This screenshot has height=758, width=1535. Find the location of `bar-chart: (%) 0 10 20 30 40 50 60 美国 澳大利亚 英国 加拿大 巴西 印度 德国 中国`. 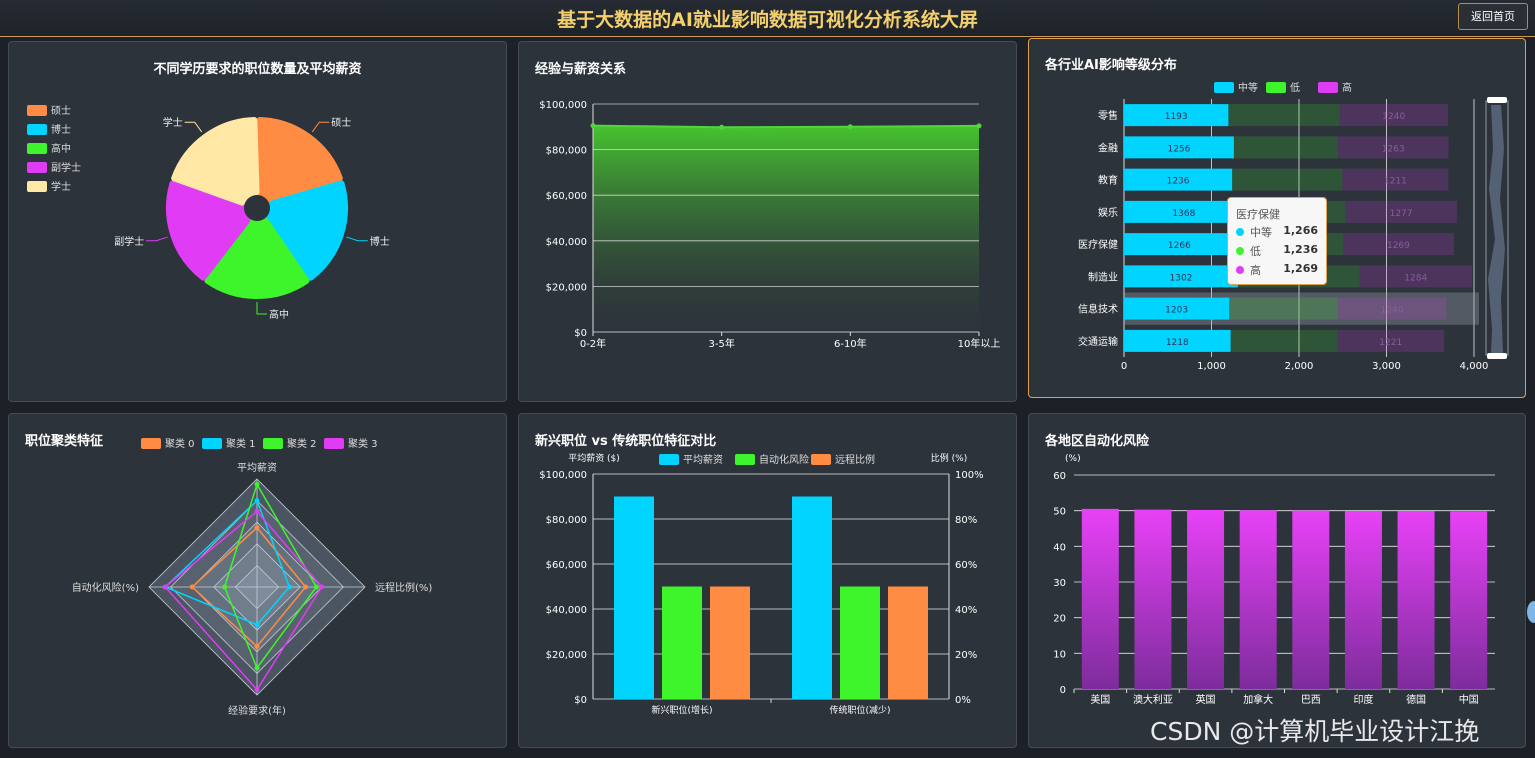

bar-chart: (%) 0 10 20 30 40 50 60 美国 澳大利亚 英国 加拿大 巴西 印度 德国 中国 is located at coordinates (1277, 580).